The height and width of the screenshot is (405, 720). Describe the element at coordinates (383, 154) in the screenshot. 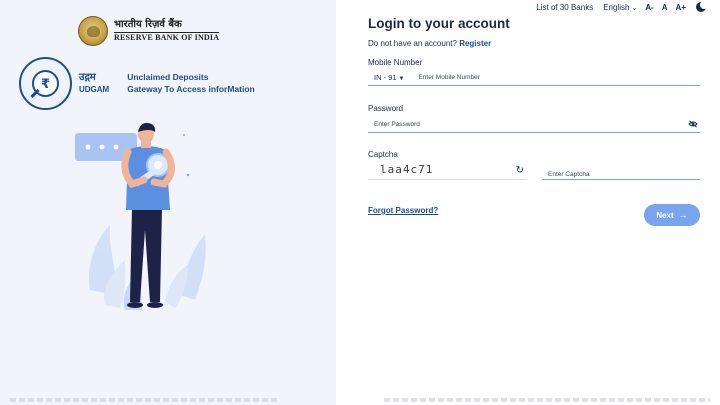

I see `captcha-label: Captcha` at that location.